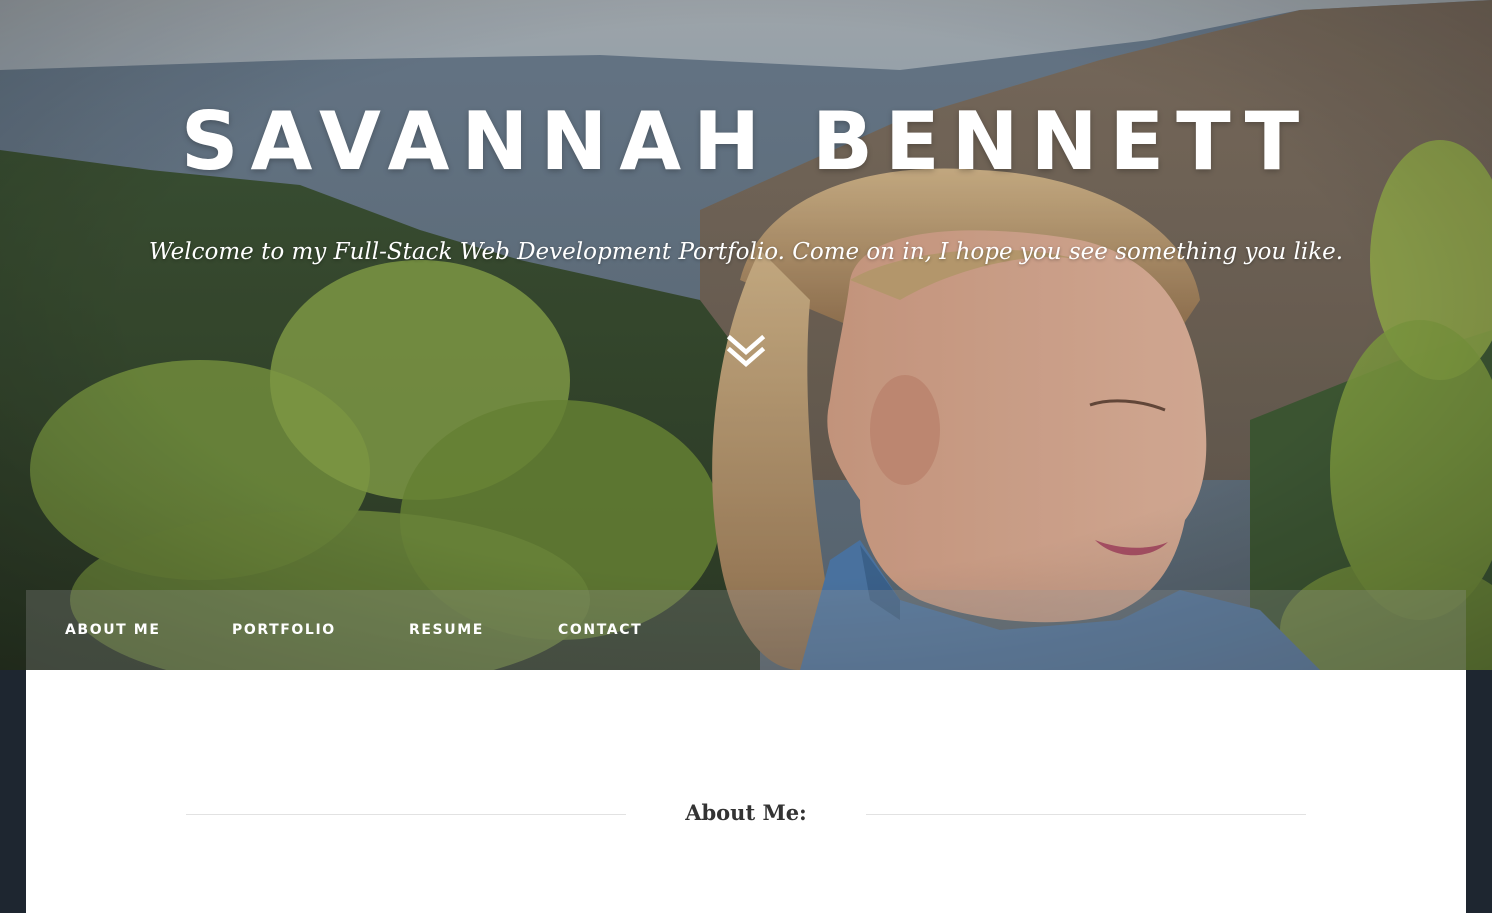  I want to click on main-navigation: ABOUT ME PORTFOLIO RESUME CONTACT, so click(746, 630).